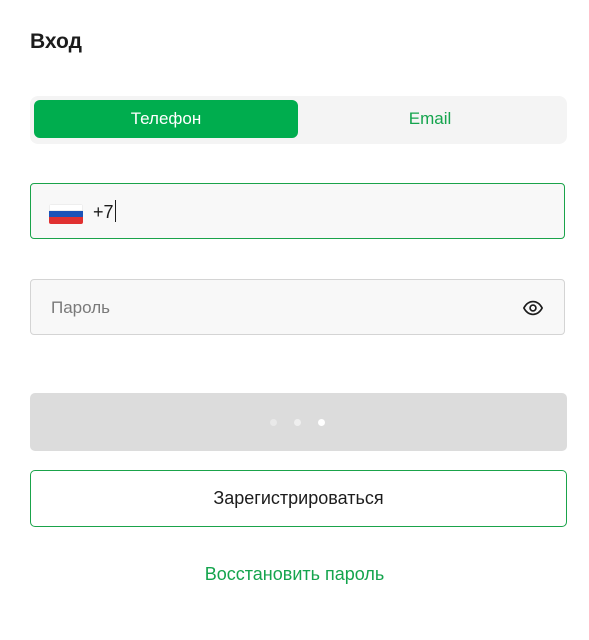 This screenshot has height=640, width=589. I want to click on password-field, so click(297, 307).